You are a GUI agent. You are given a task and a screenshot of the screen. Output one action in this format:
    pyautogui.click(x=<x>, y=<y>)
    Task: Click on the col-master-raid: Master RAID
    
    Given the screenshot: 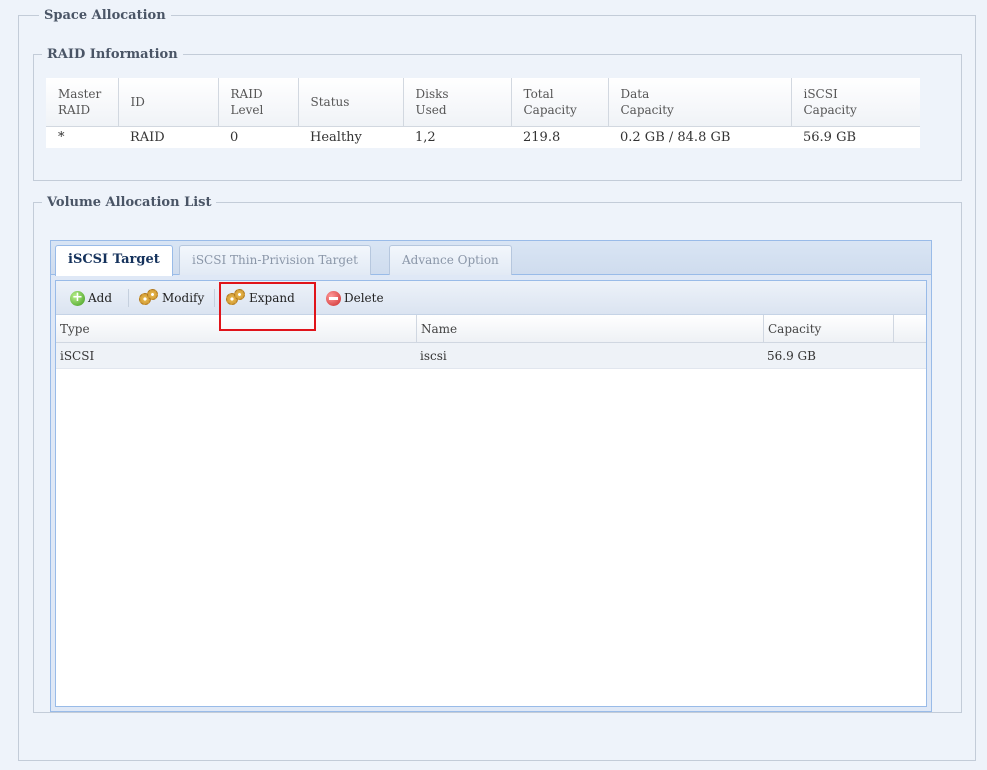 What is the action you would take?
    pyautogui.click(x=82, y=102)
    